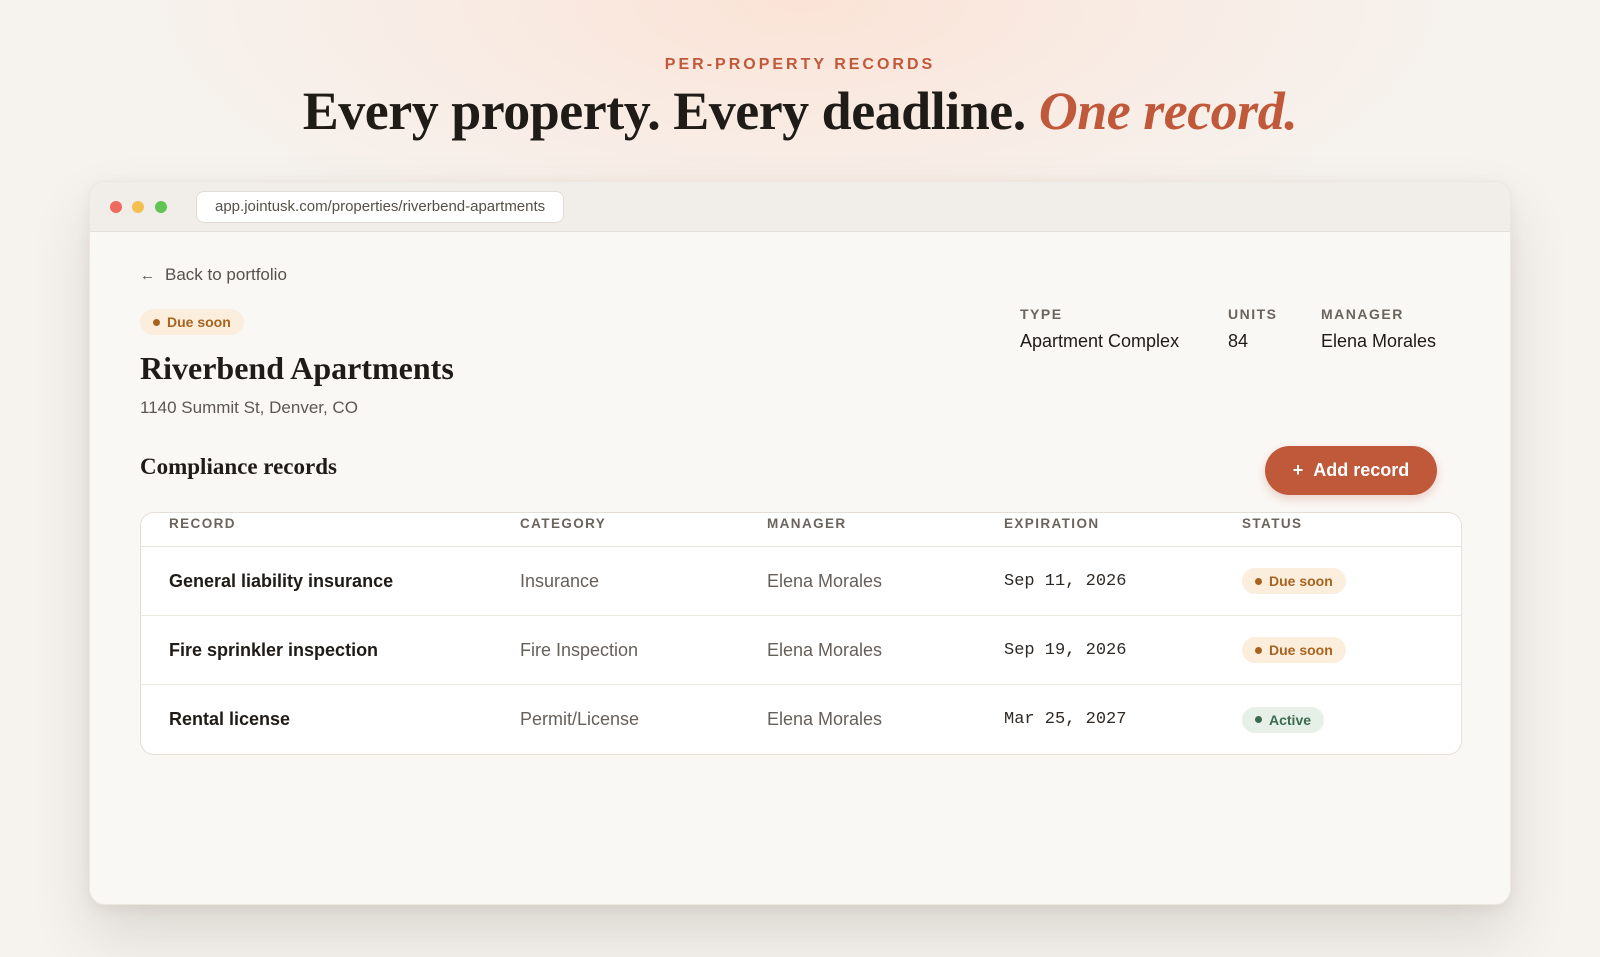  What do you see at coordinates (579, 649) in the screenshot?
I see `record-category: Fire Inspection` at bounding box center [579, 649].